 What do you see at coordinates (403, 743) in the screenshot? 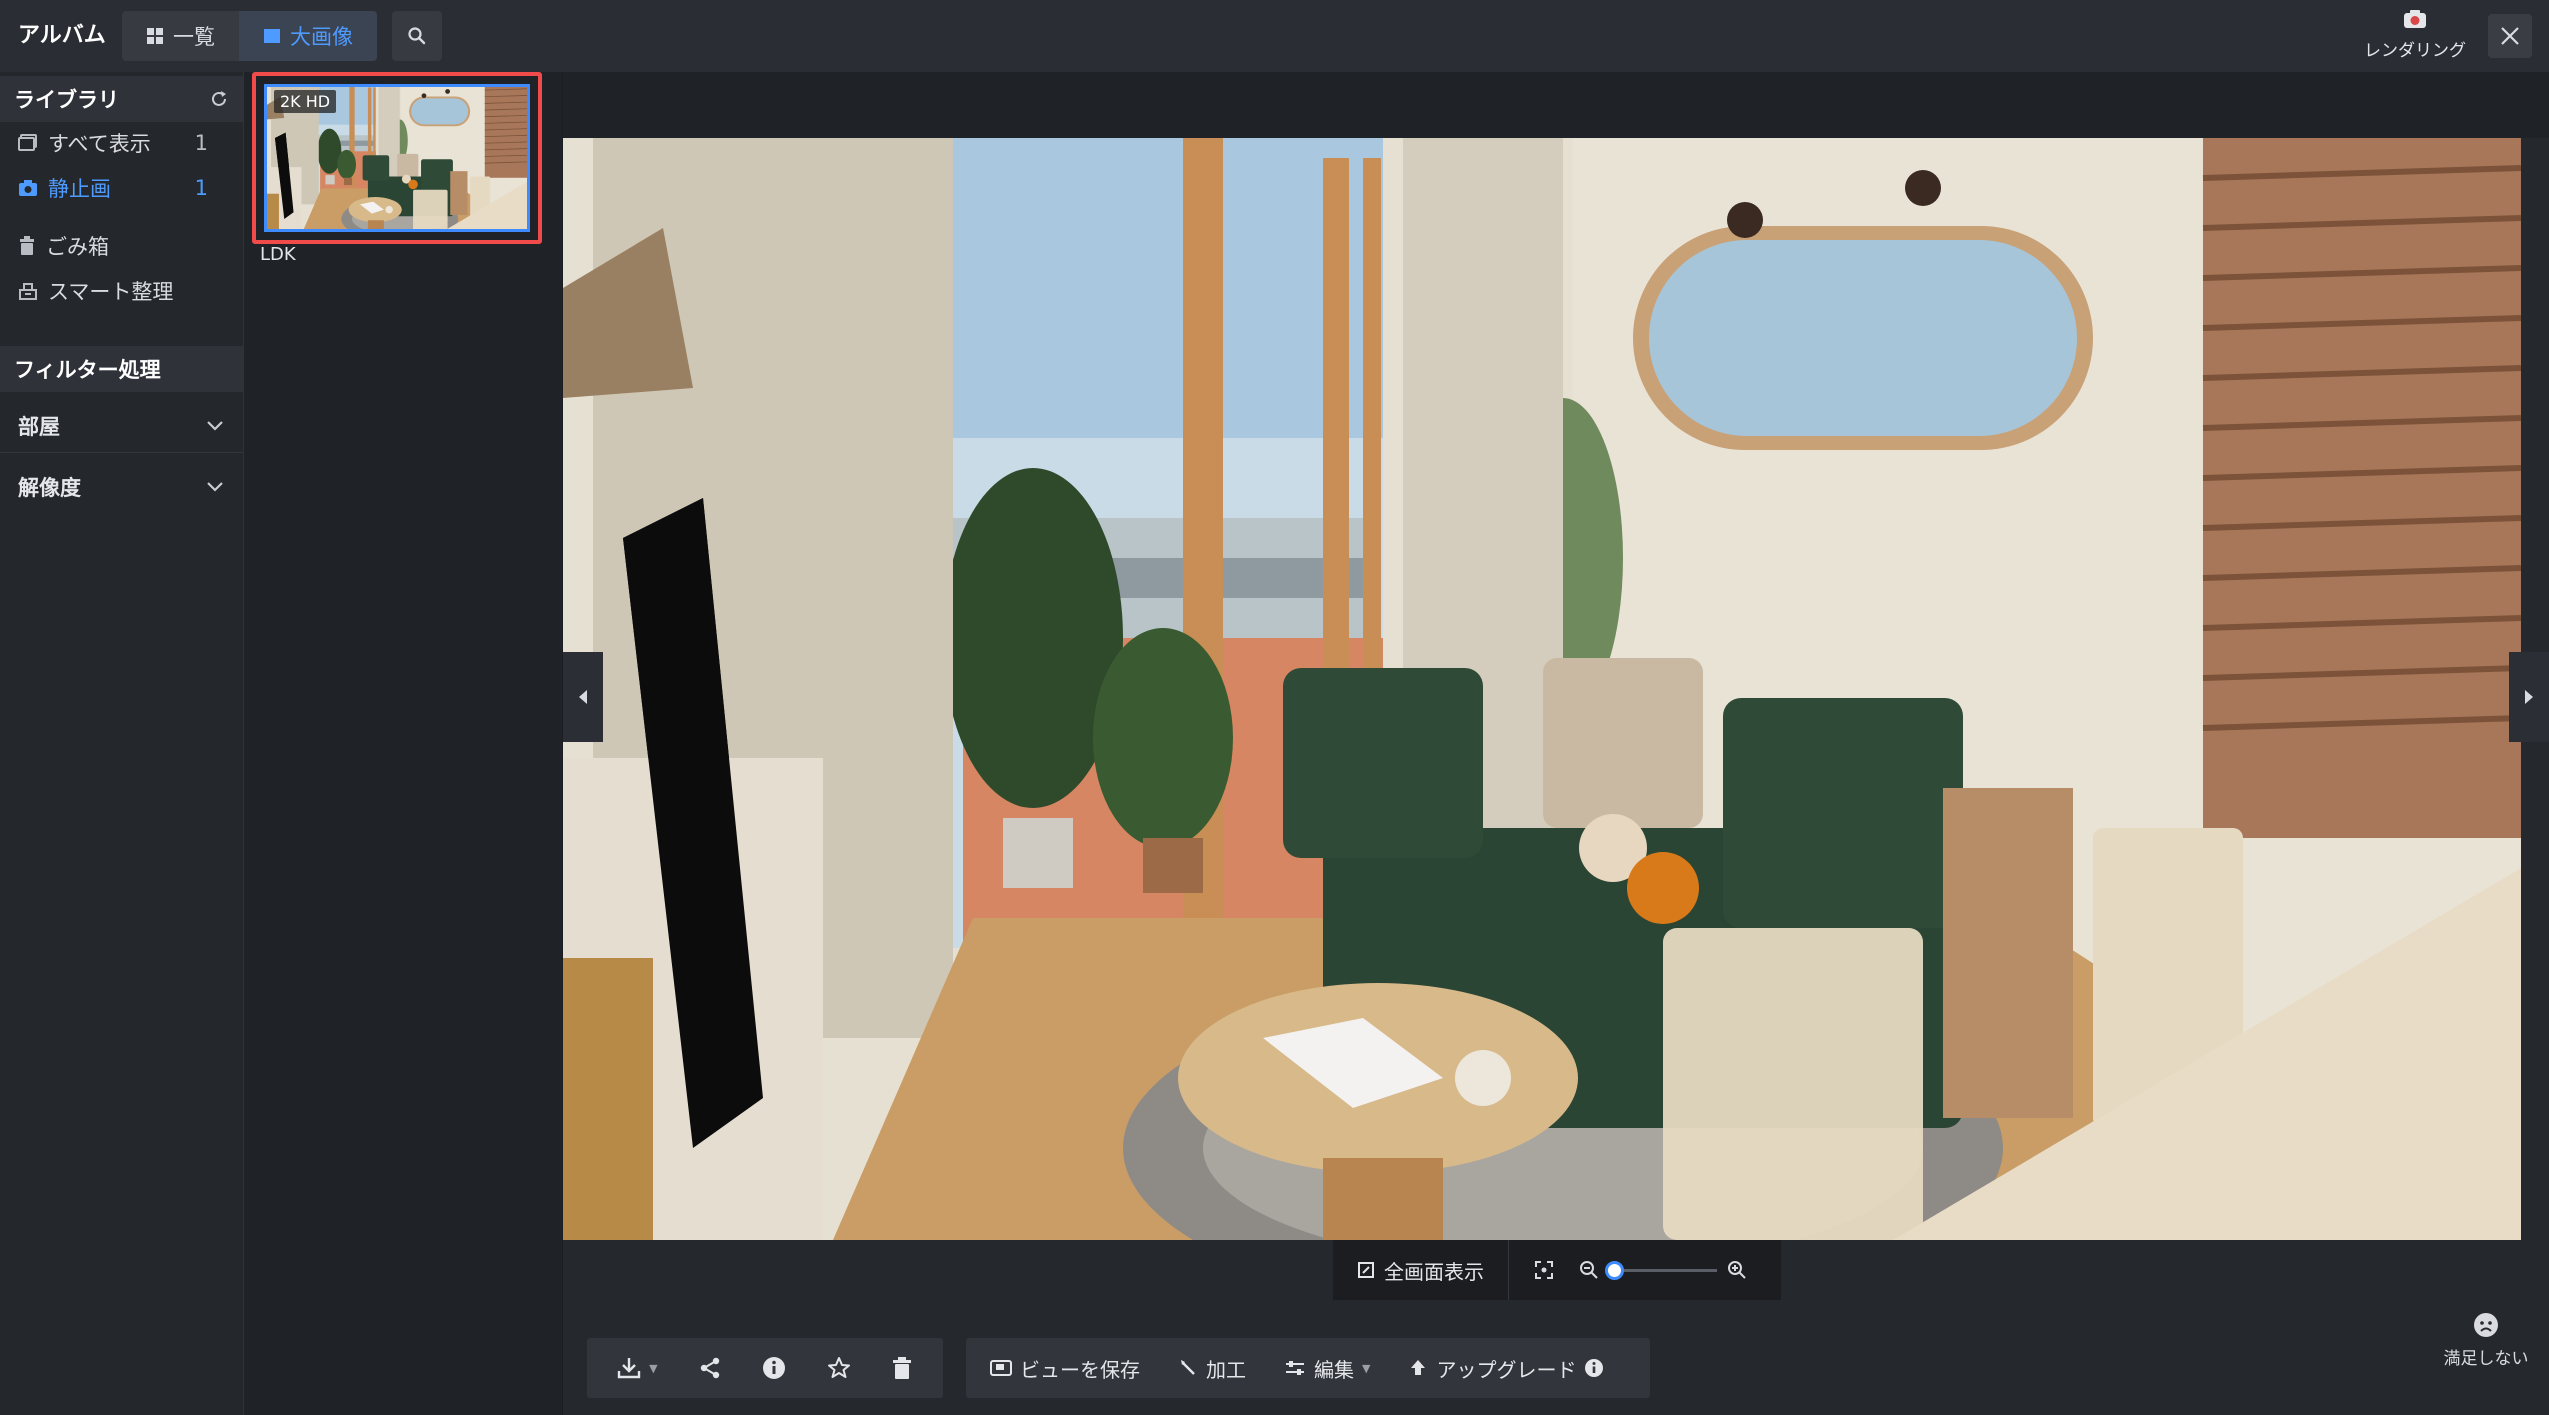
I see `thumbnail-column: 2K HD LDK` at bounding box center [403, 743].